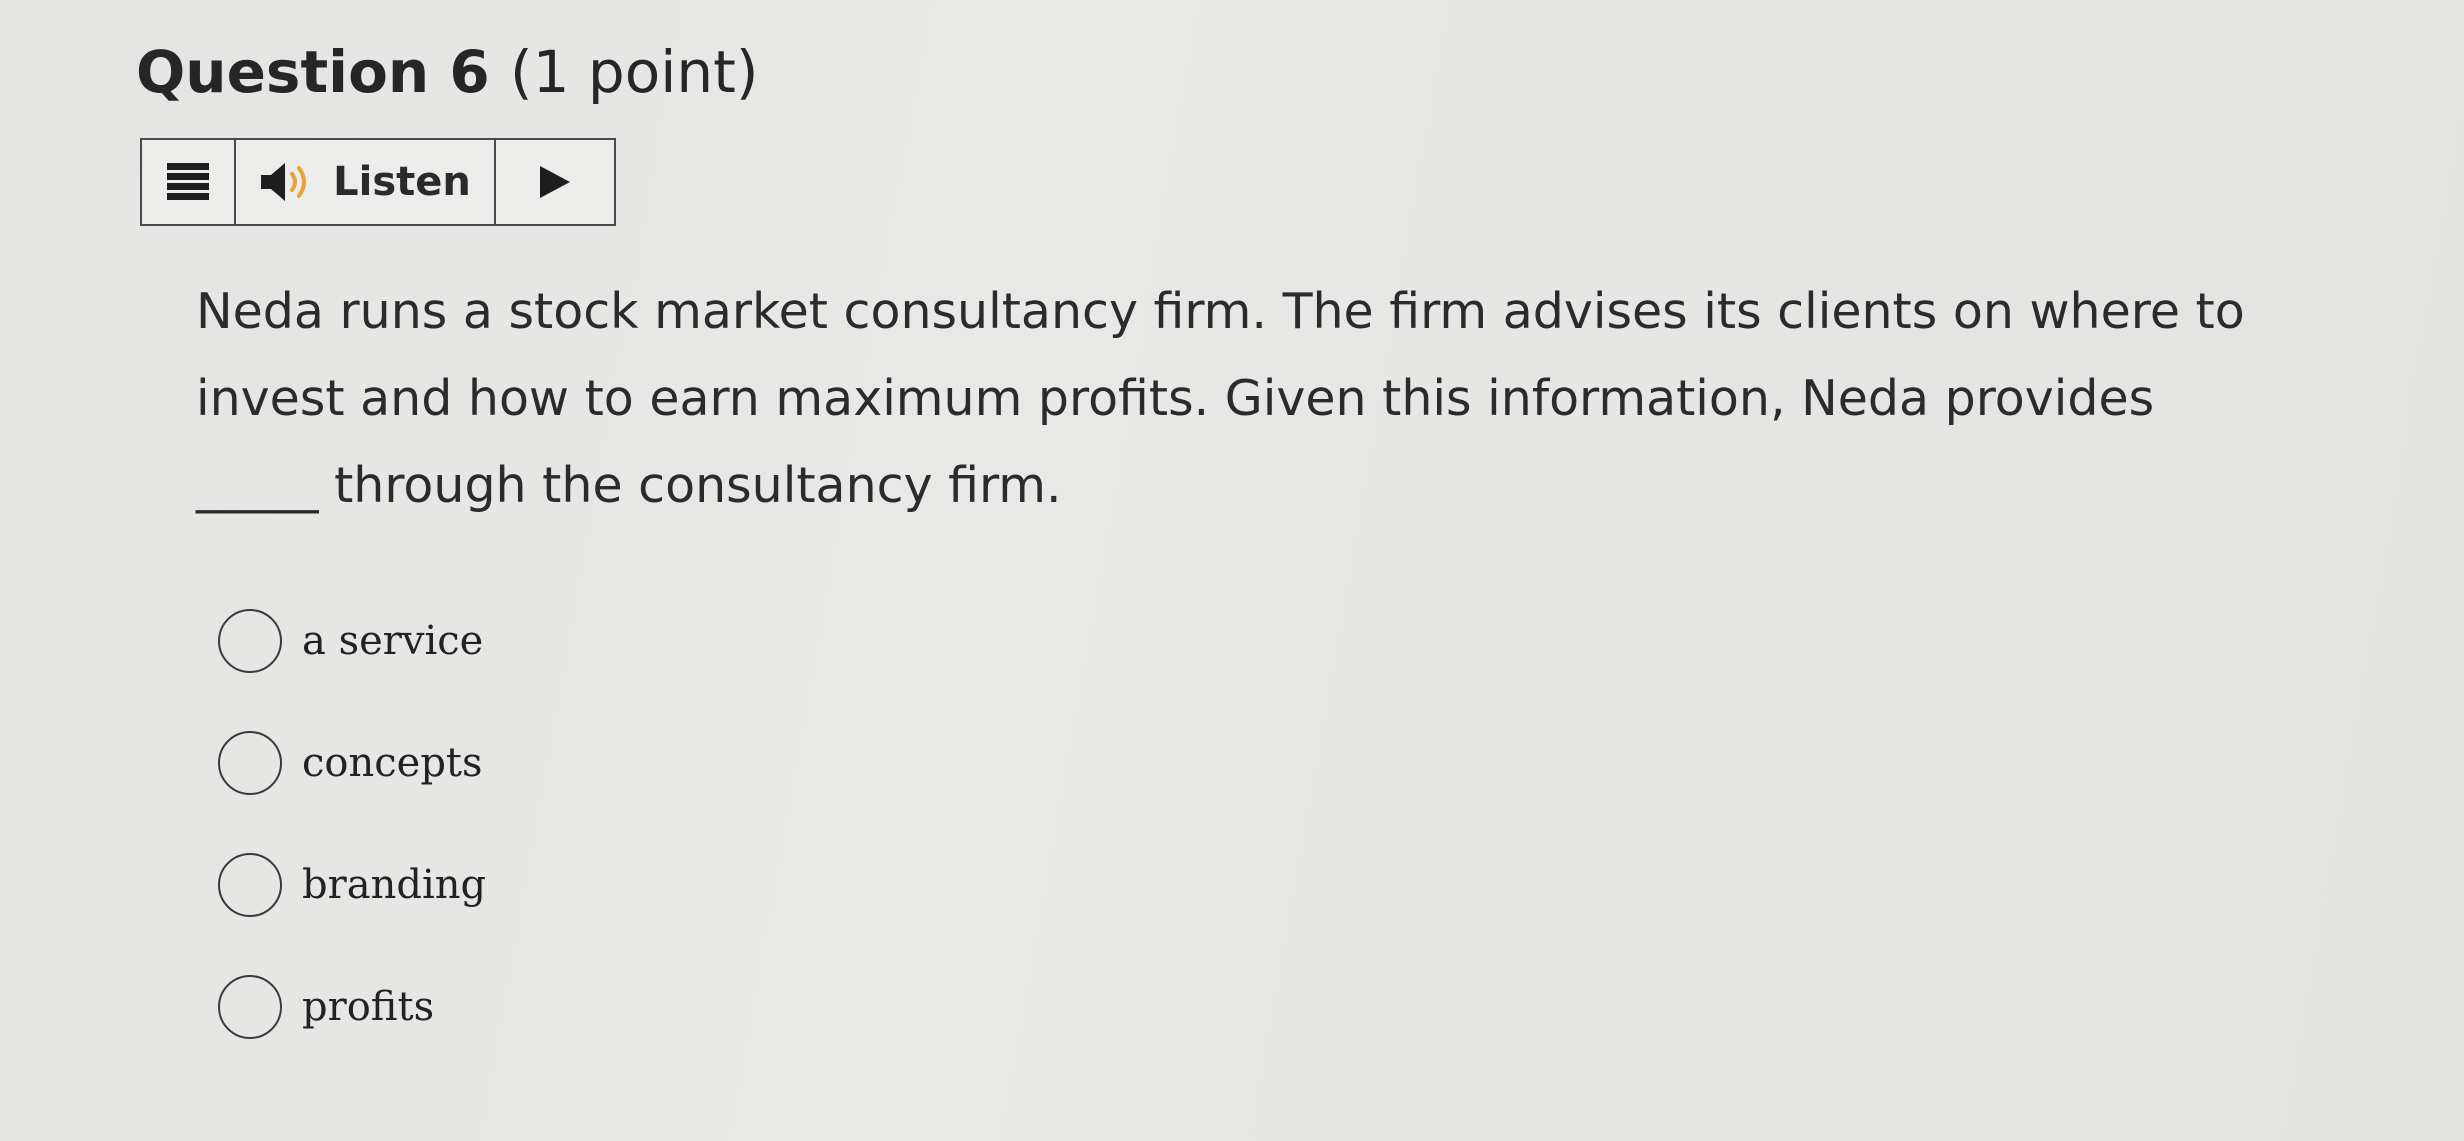 The height and width of the screenshot is (1141, 2464). I want to click on listen-button: Listen, so click(366, 182).